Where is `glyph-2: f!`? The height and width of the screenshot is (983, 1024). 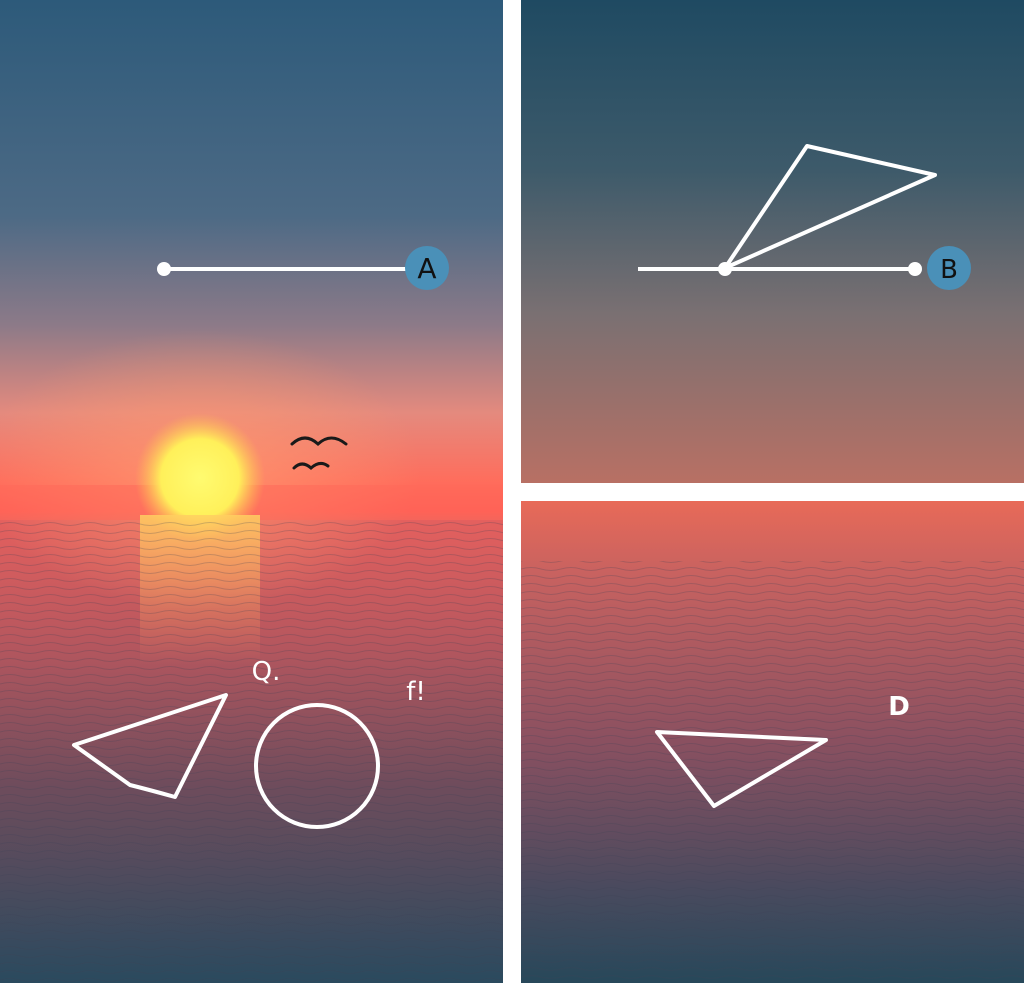
glyph-2: f! is located at coordinates (416, 692).